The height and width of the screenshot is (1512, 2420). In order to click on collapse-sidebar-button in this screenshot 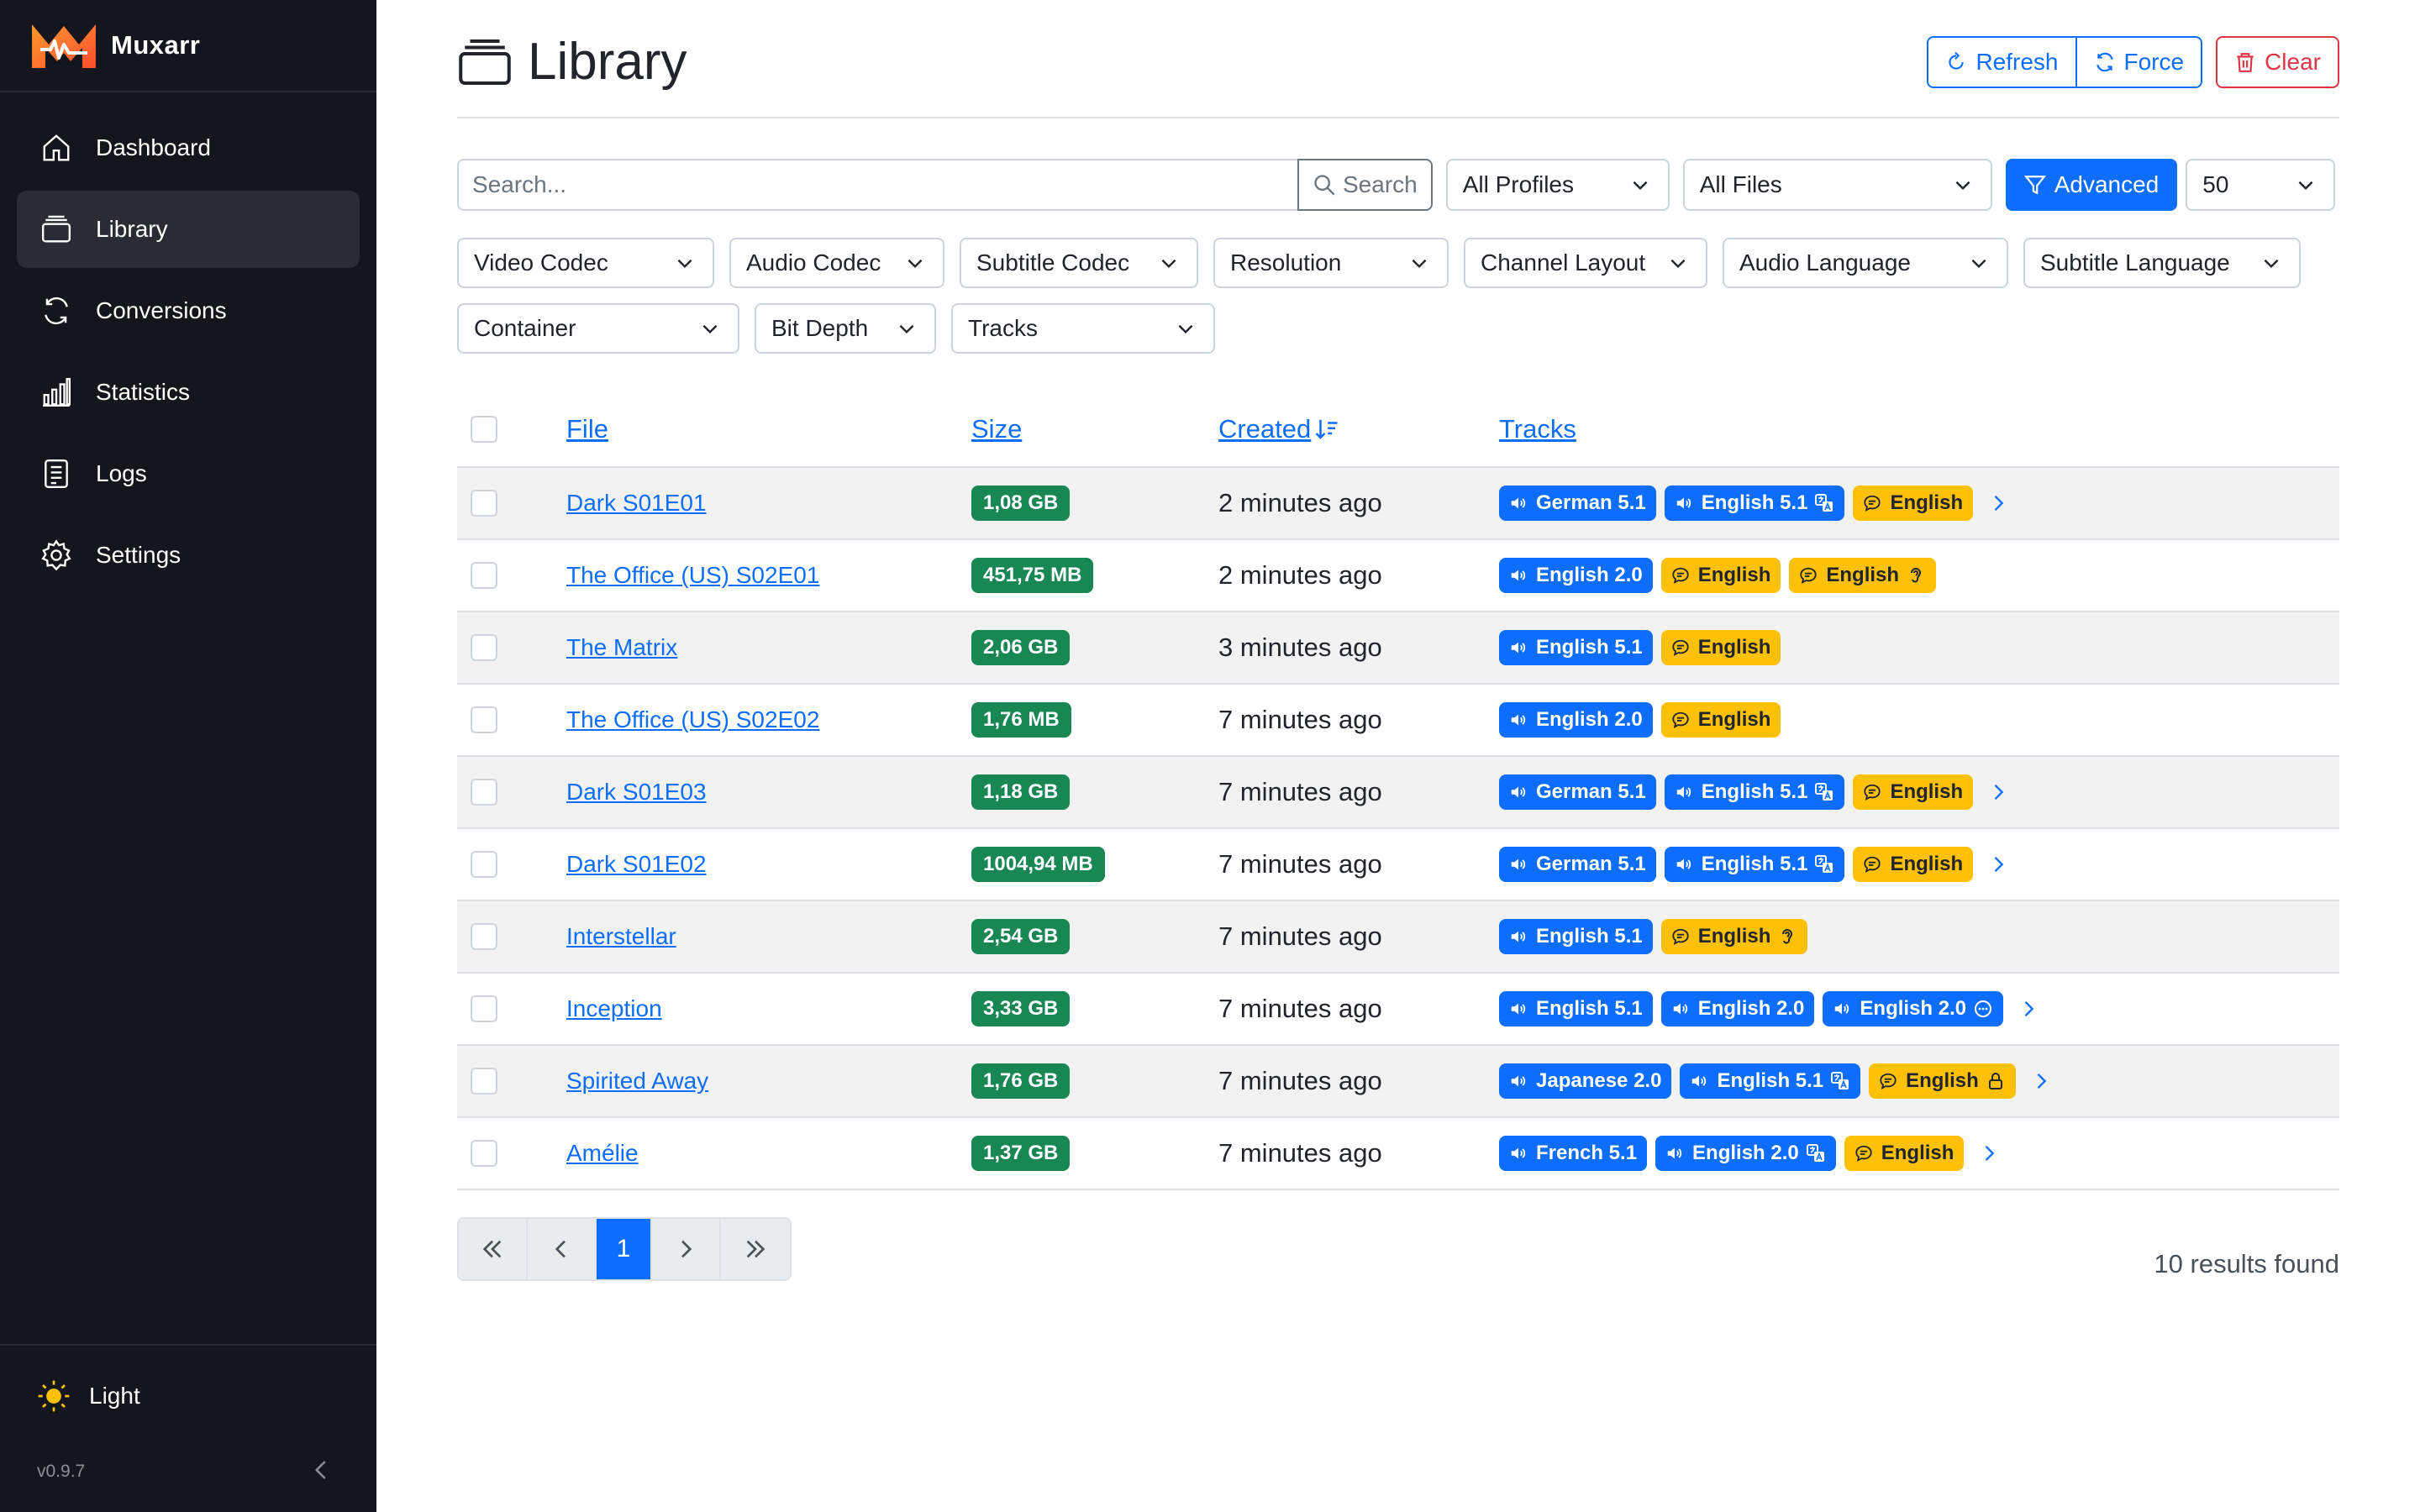, I will do `click(321, 1472)`.